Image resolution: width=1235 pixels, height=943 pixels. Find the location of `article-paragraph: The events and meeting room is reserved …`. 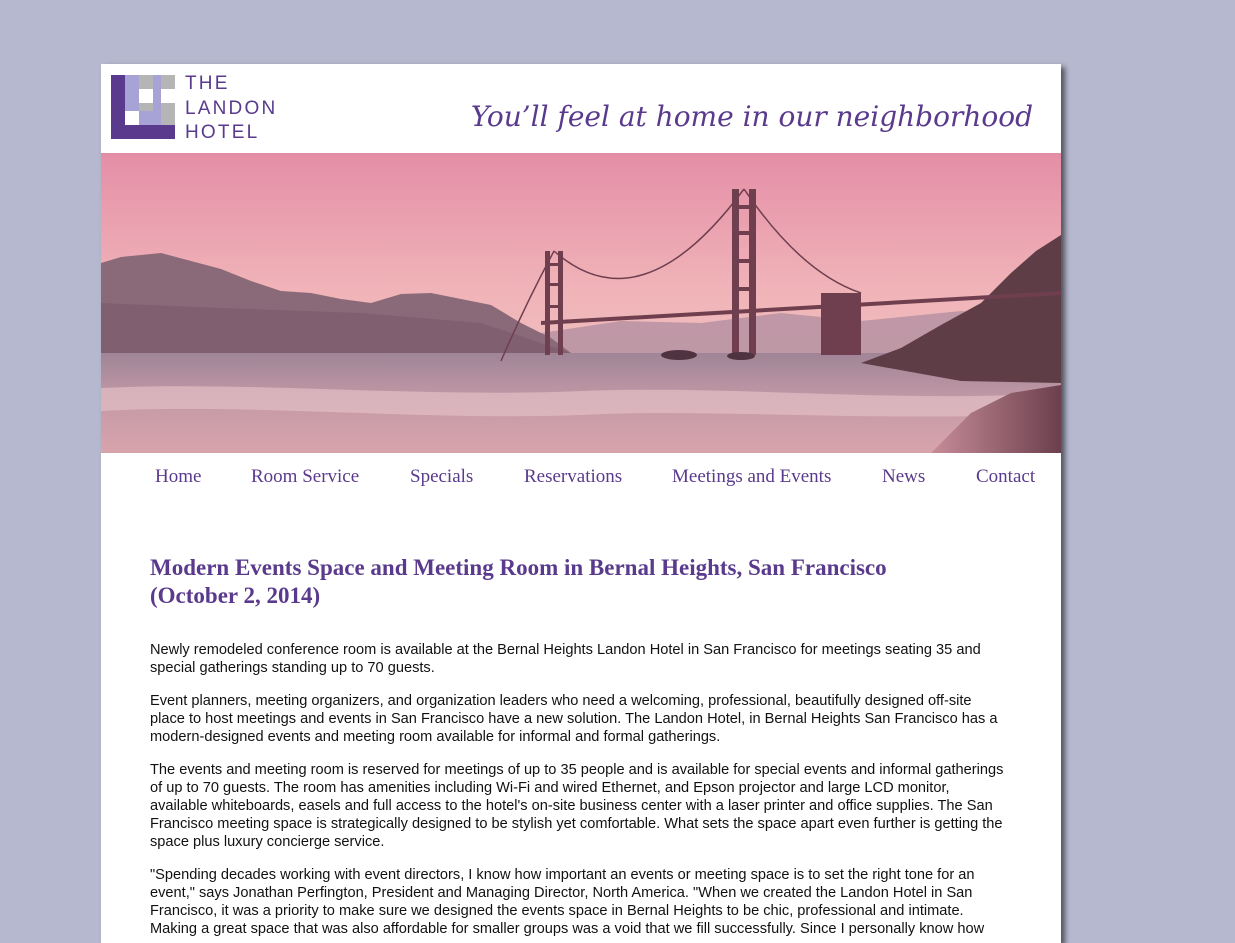

article-paragraph: The events and meeting room is reserved … is located at coordinates (600, 806).